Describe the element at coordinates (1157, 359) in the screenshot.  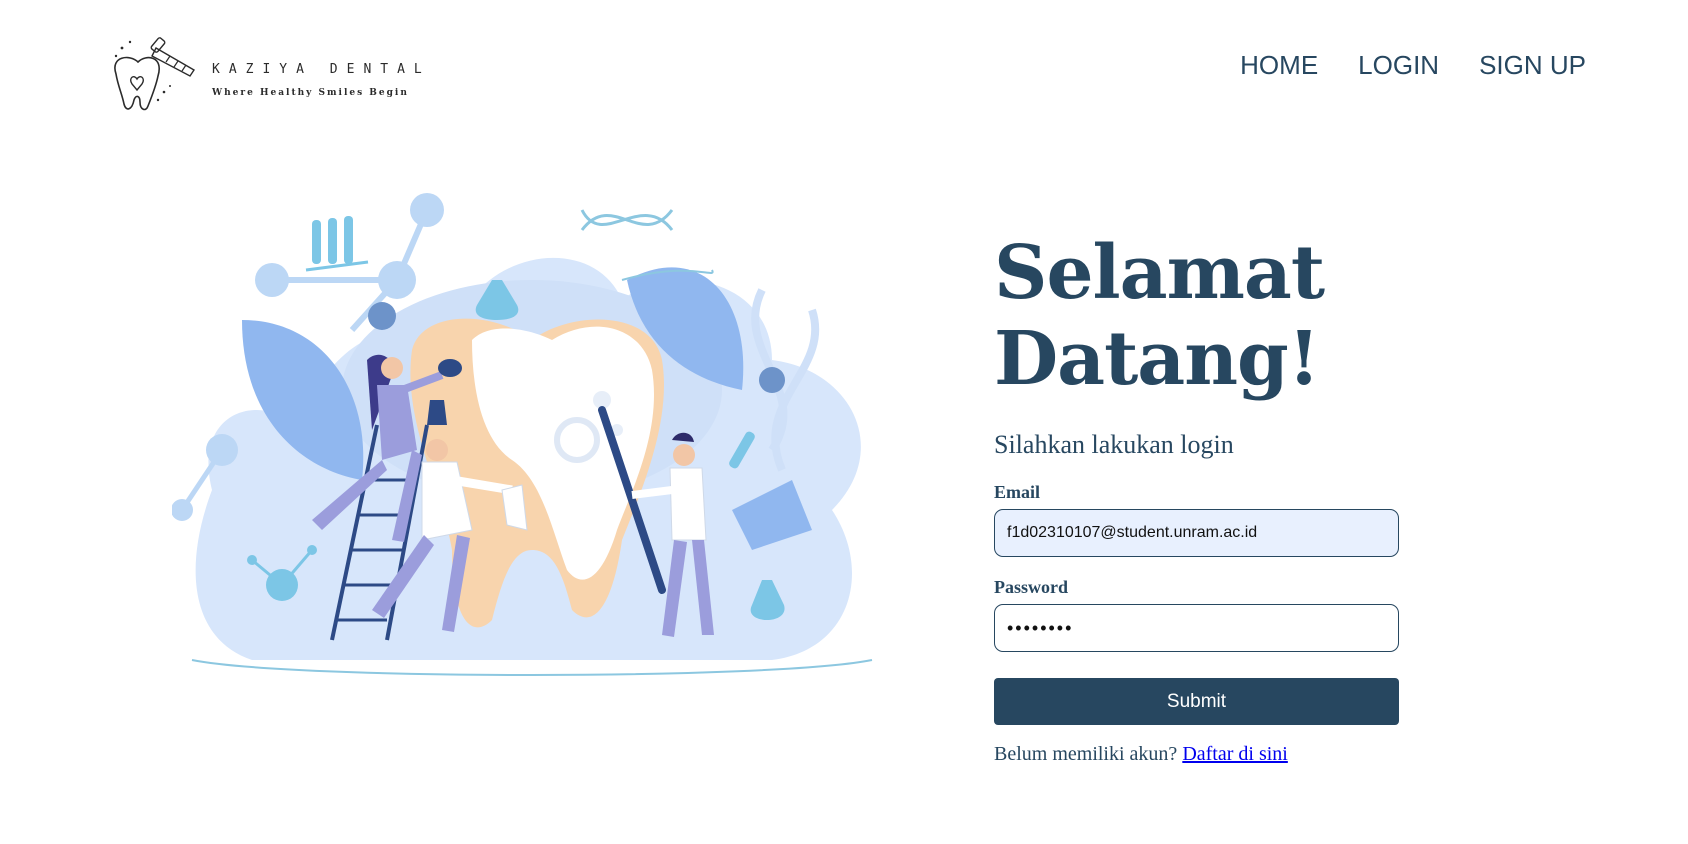
I see `welcome-title-line2: Datang!` at that location.